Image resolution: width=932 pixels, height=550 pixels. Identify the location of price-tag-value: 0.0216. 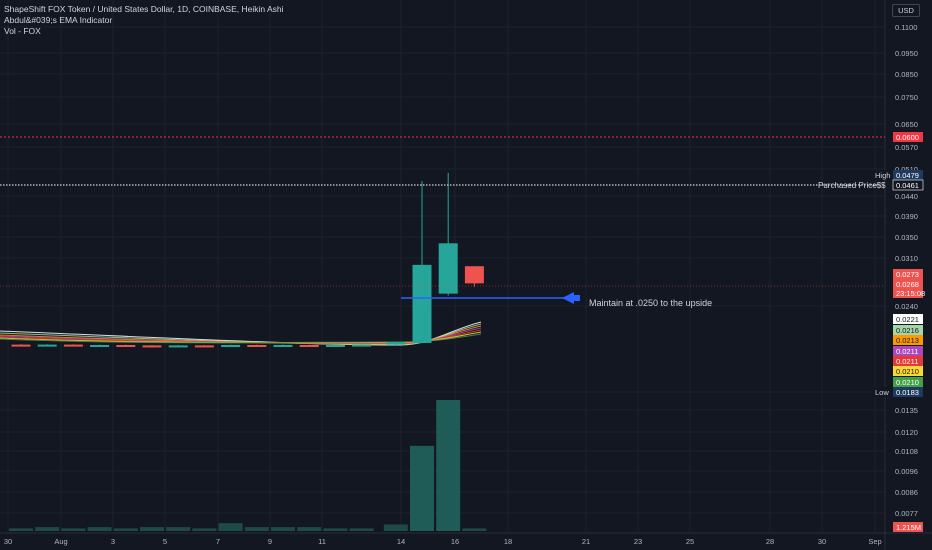
(907, 330).